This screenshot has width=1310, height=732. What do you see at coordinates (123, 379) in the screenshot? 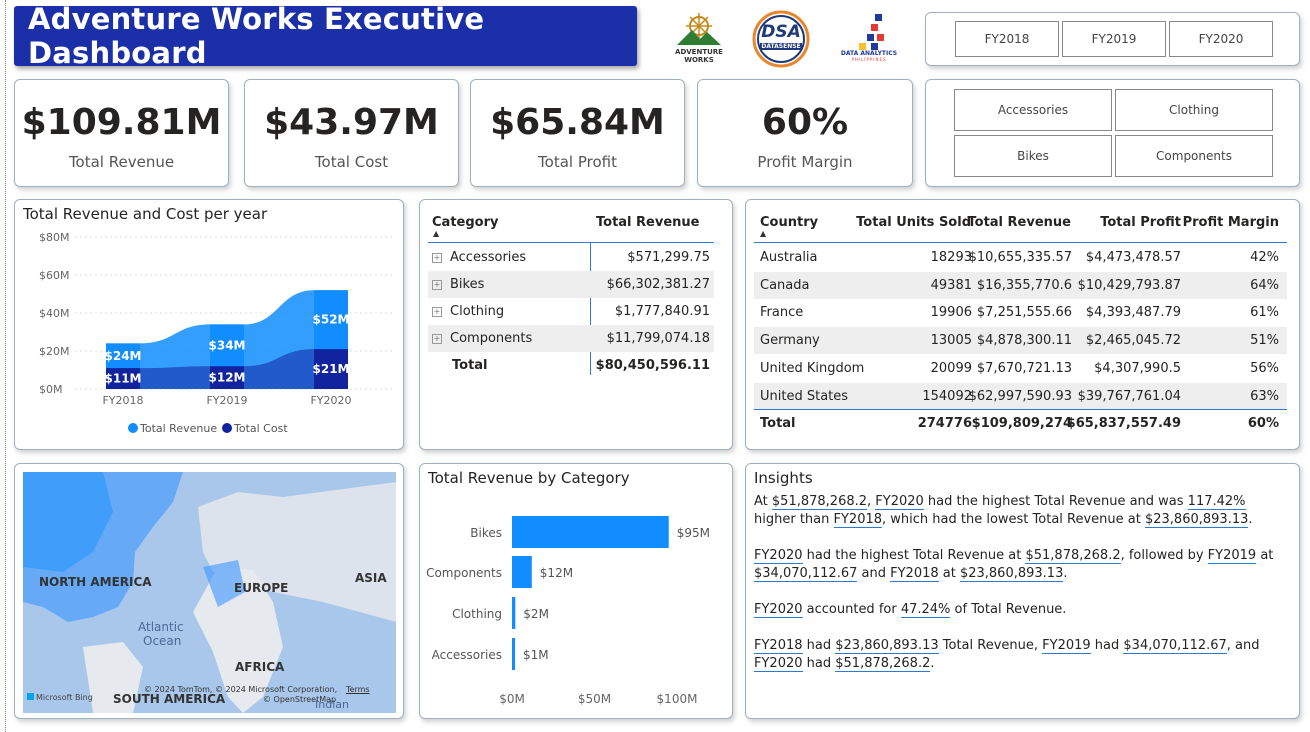
I see `cost-data-label: $11M` at bounding box center [123, 379].